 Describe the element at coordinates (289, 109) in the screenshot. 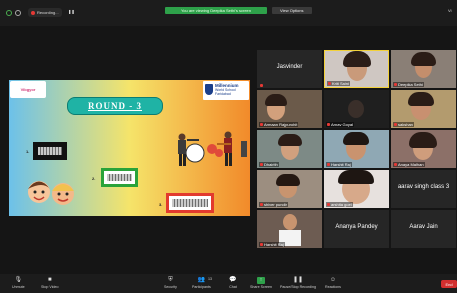

I see `participant-tile: Armaan Rajpurohit` at that location.